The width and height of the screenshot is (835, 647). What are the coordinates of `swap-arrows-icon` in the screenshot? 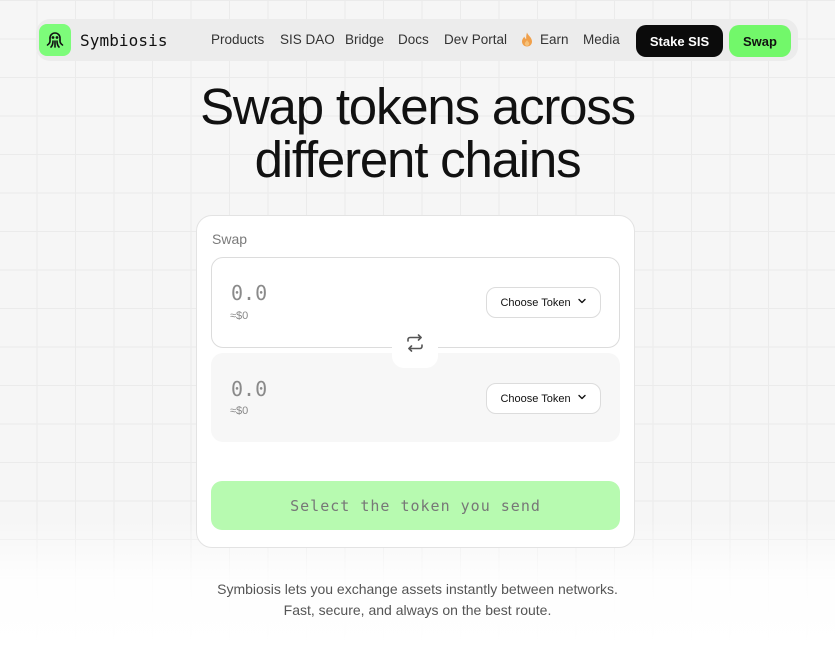 It's located at (415, 345).